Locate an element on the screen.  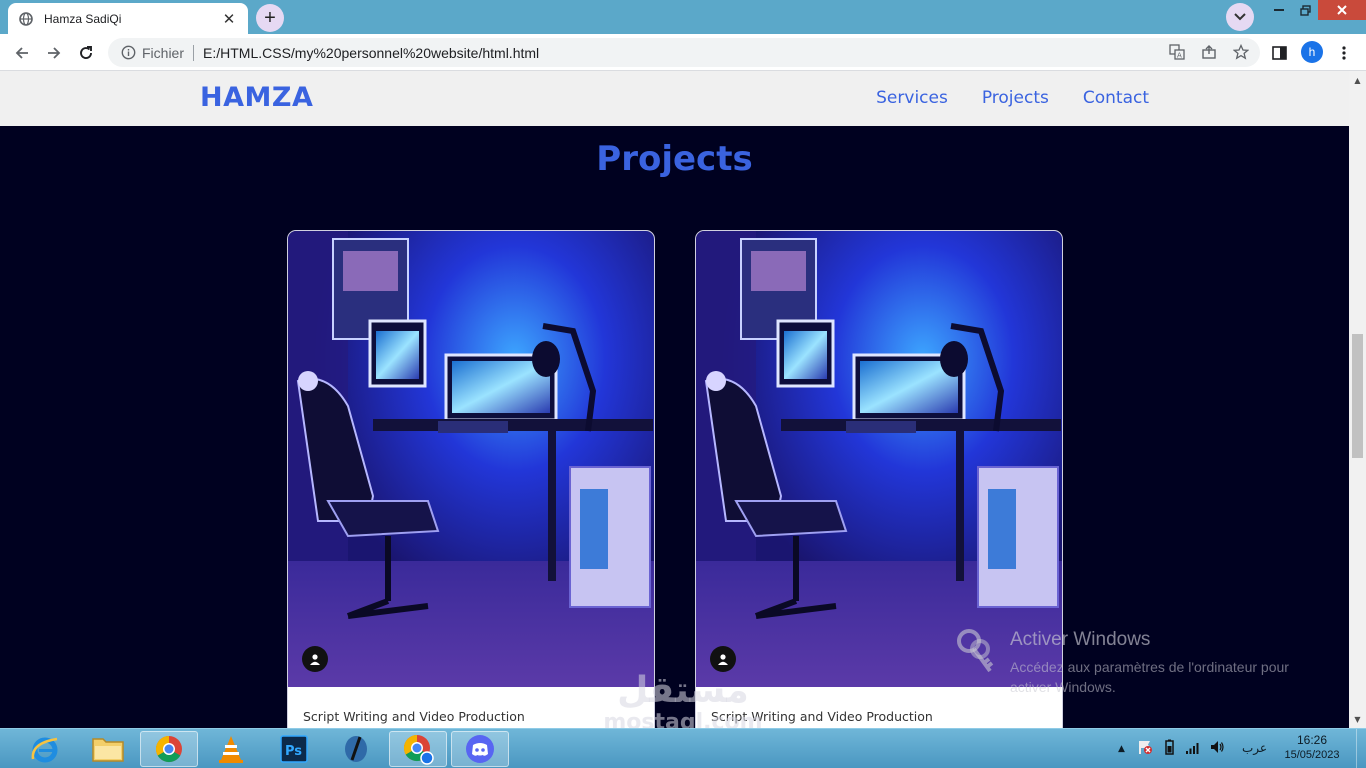
profile-avatar: h is located at coordinates (1312, 52).